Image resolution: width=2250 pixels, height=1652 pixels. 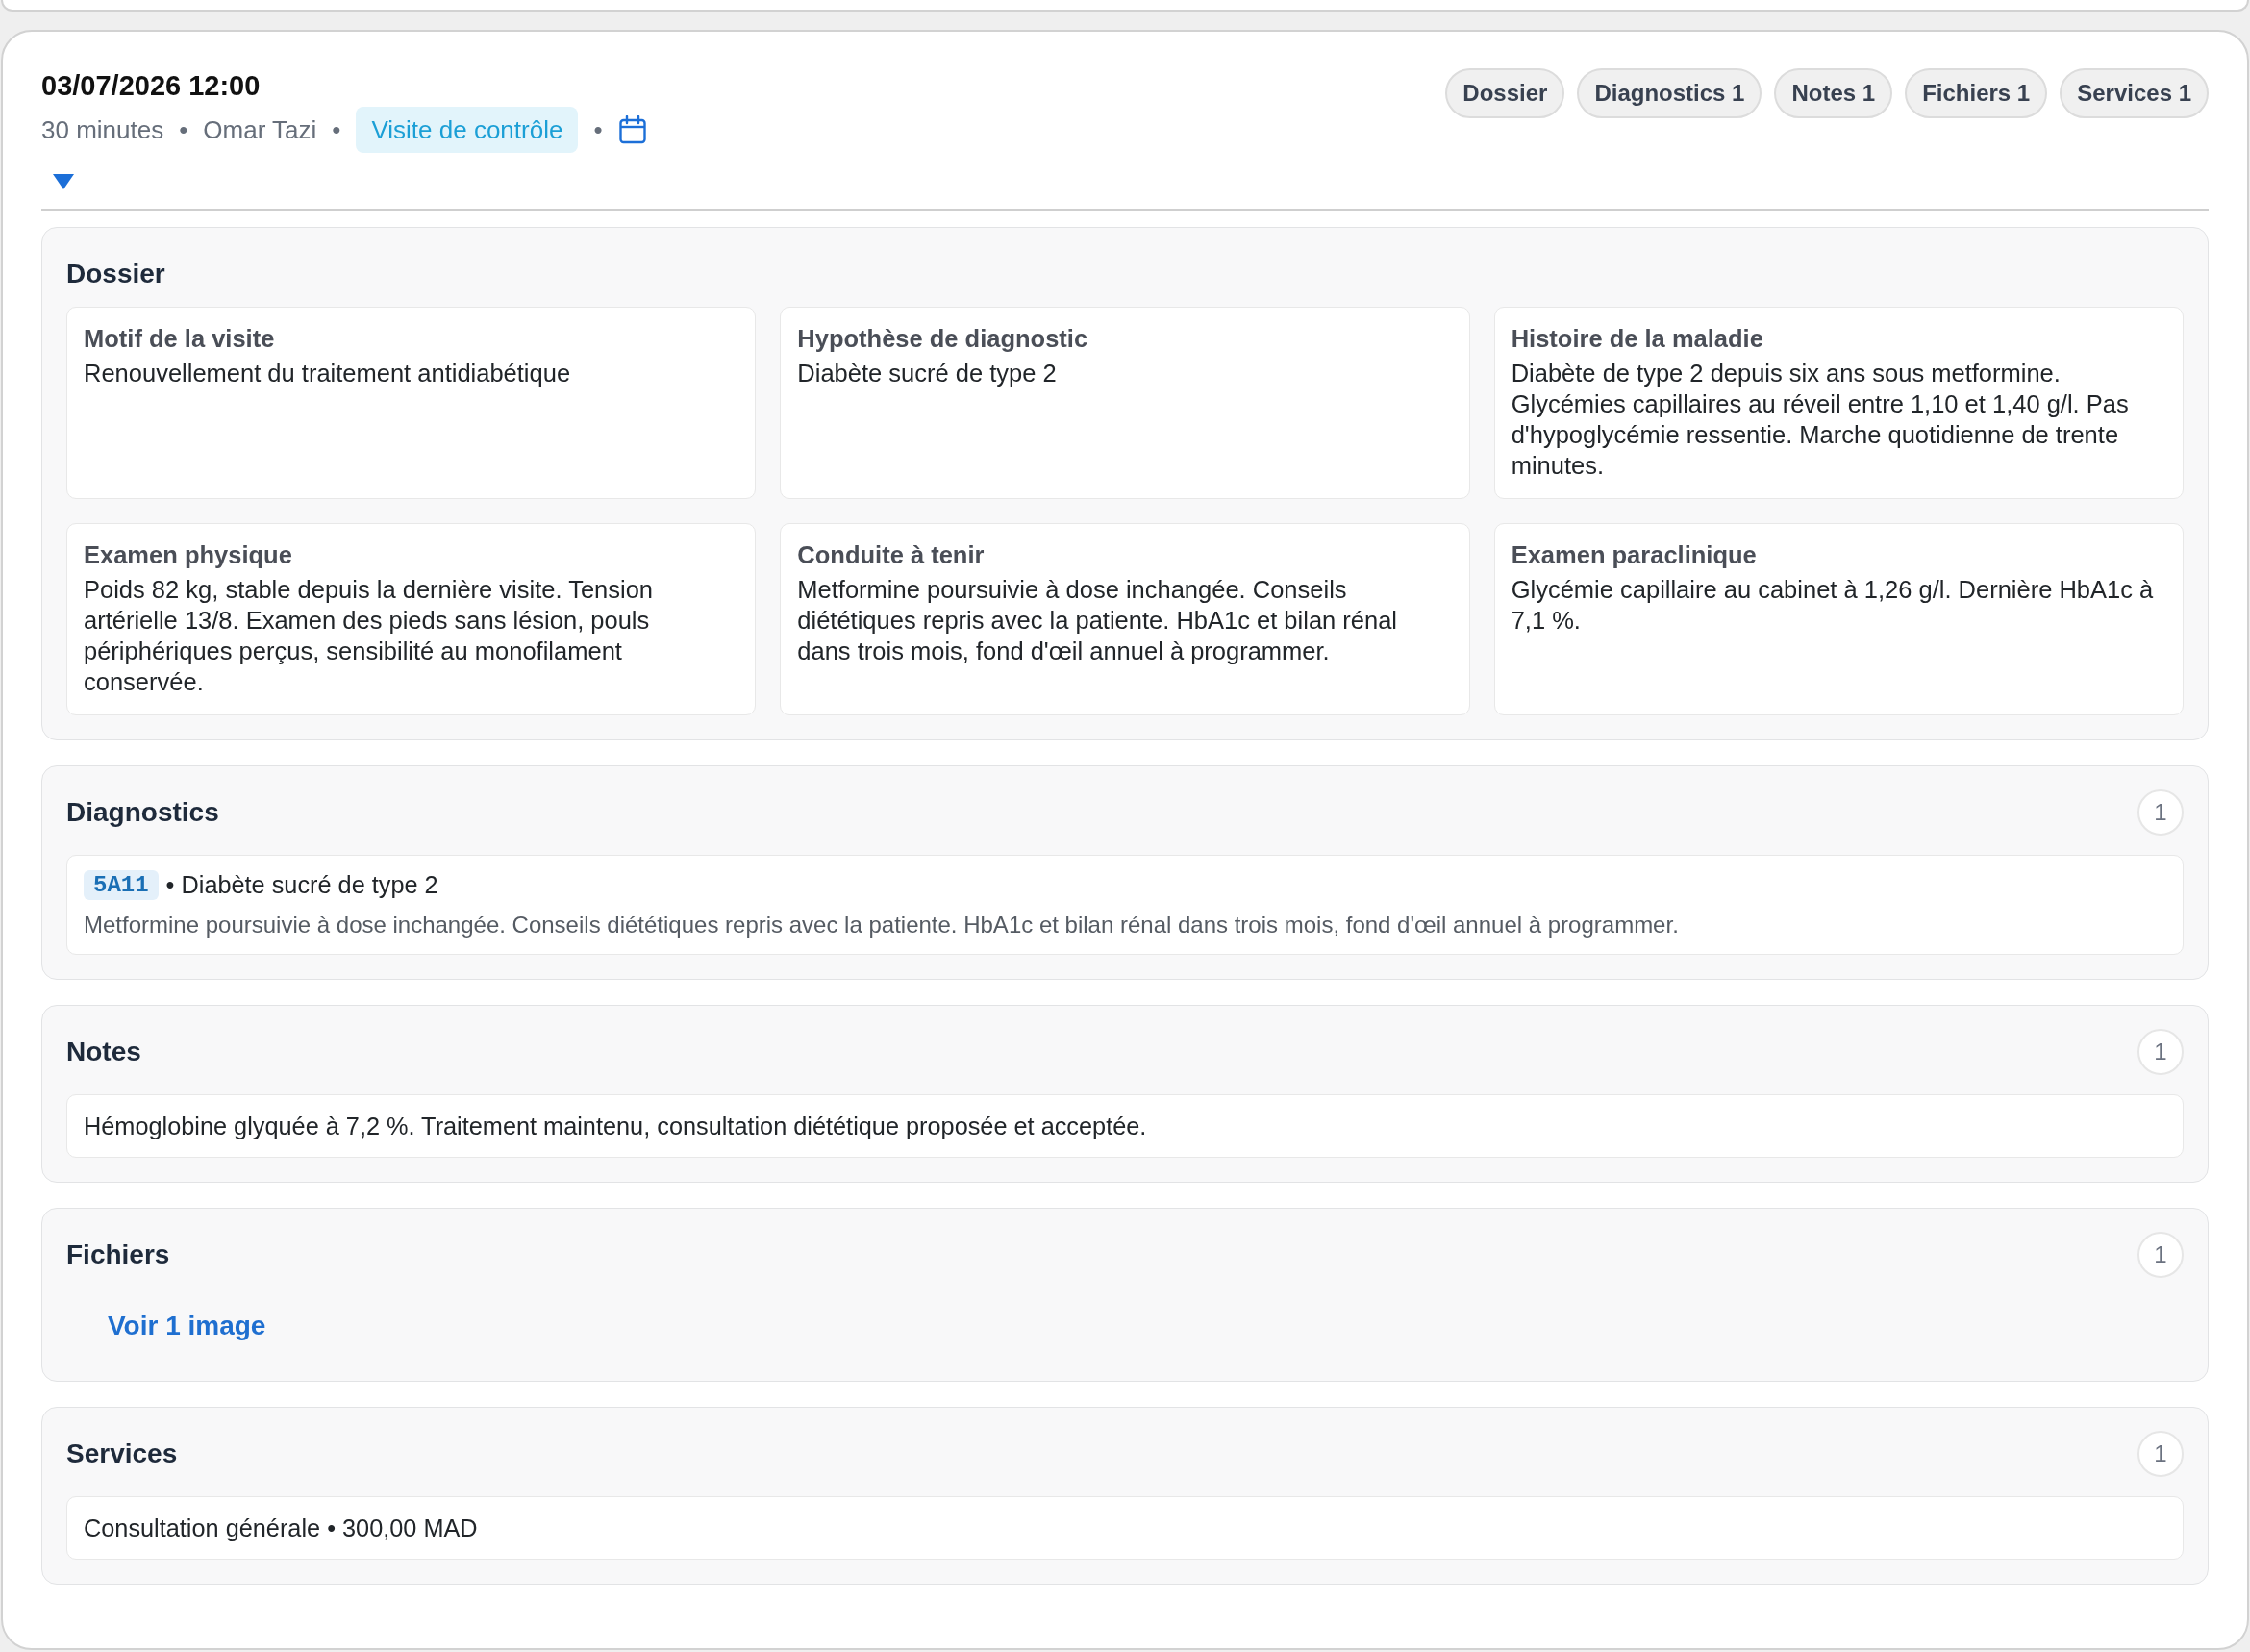 What do you see at coordinates (1833, 605) in the screenshot?
I see `field-value: Glycémie capillaire au cabinet à 1,26 g/l. Dernière HbA1c à 7,1 %.` at bounding box center [1833, 605].